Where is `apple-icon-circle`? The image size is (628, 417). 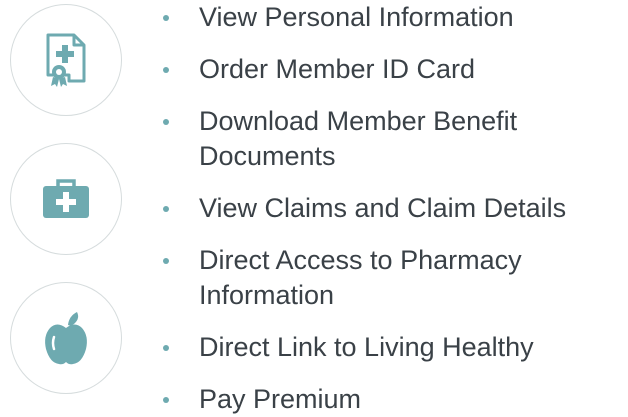 apple-icon-circle is located at coordinates (66, 338).